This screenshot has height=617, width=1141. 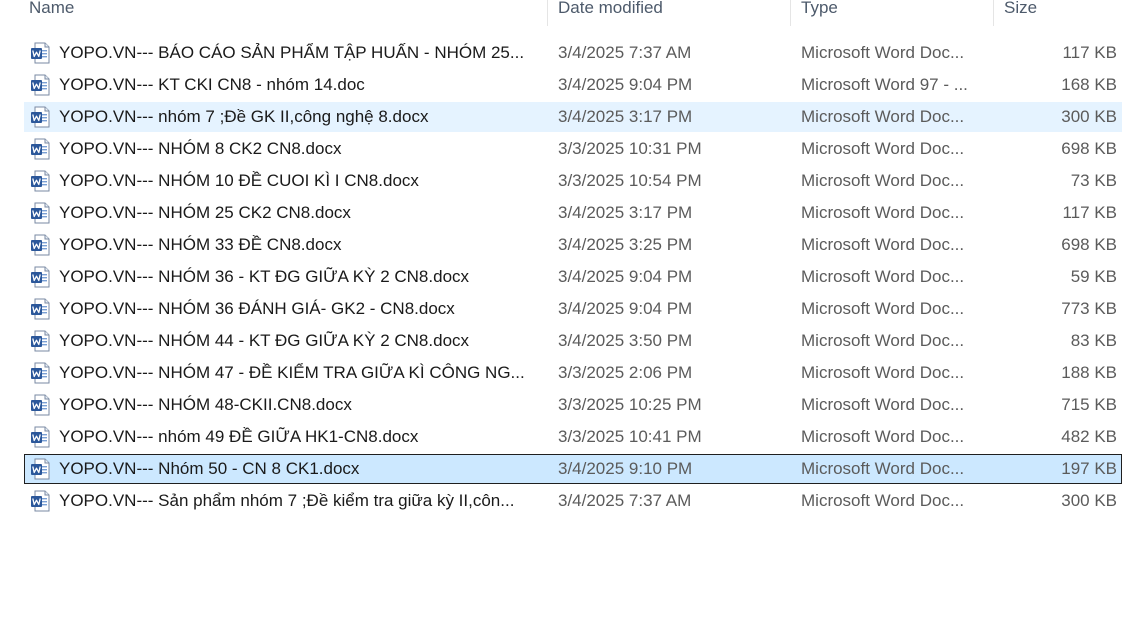 I want to click on file-name: YOPO.VN--- NHÓM 8 CK2 CN8.docx, so click(x=200, y=148).